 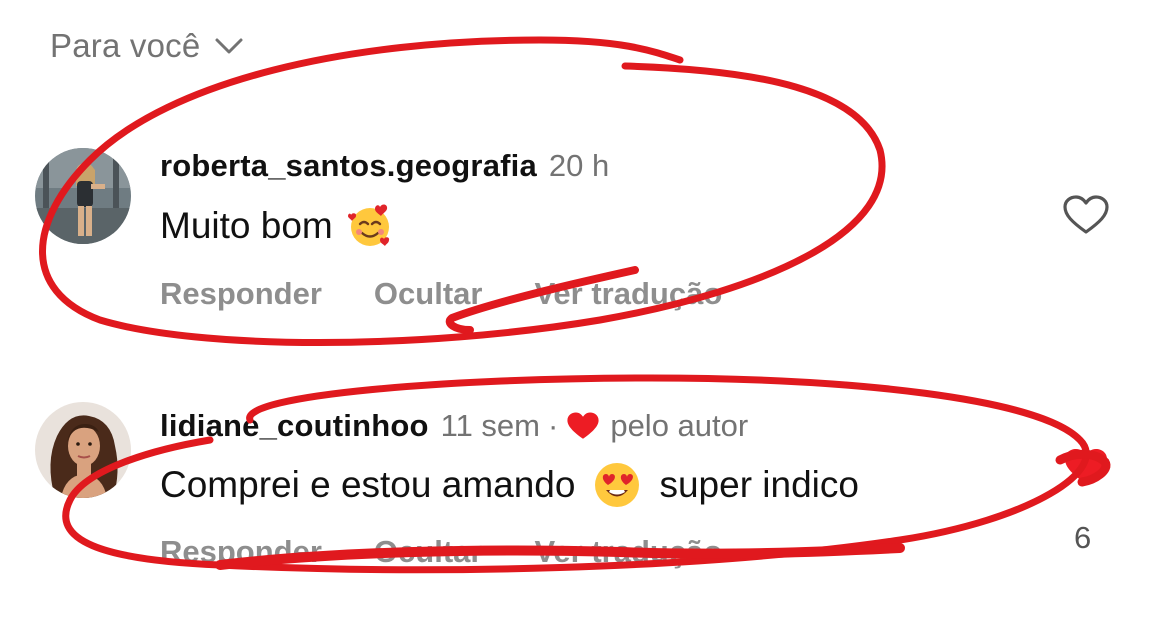 What do you see at coordinates (1086, 467) in the screenshot?
I see `like-button` at bounding box center [1086, 467].